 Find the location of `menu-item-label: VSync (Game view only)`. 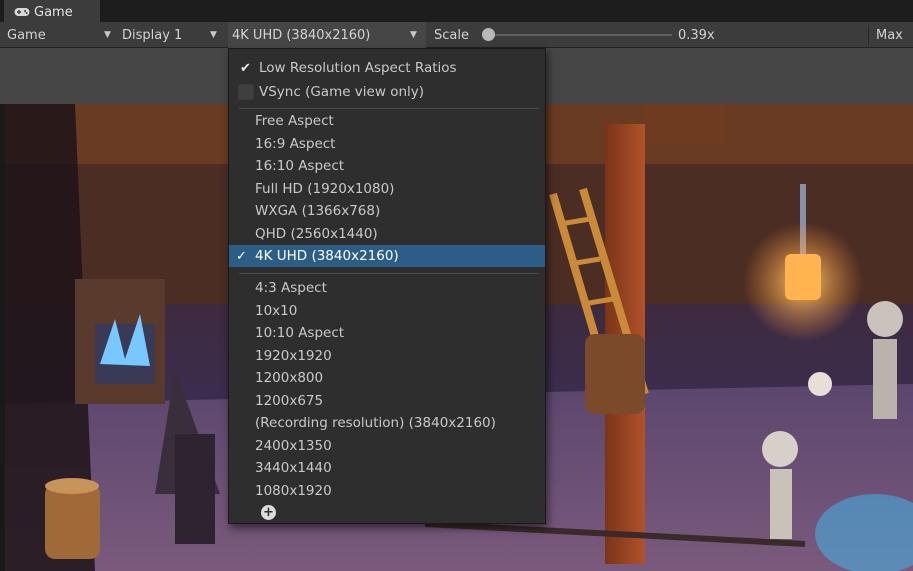

menu-item-label: VSync (Game view only) is located at coordinates (342, 92).